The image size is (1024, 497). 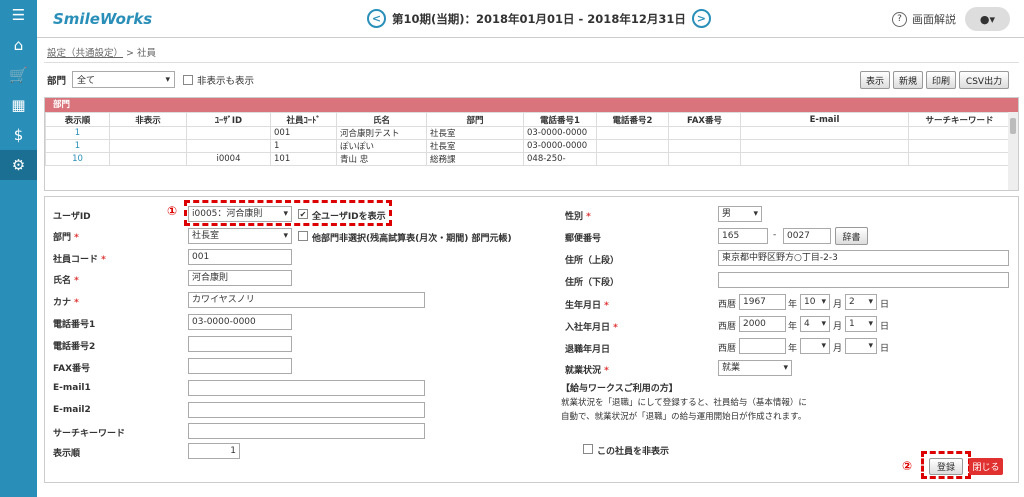 I want to click on join-year-input: 2000, so click(x=762, y=324).